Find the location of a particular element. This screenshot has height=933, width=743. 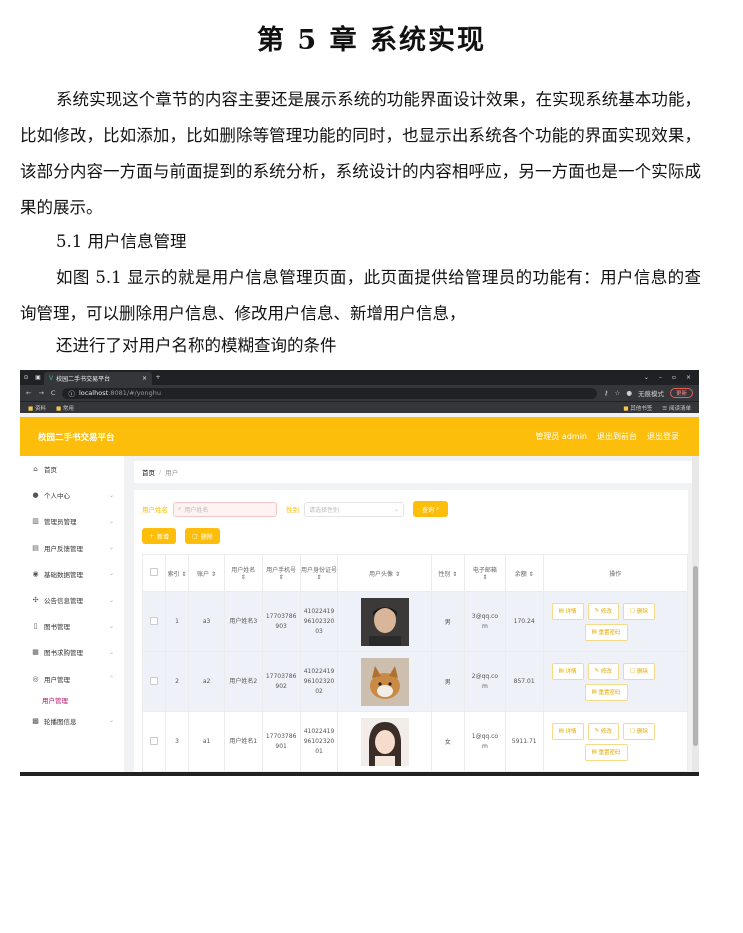

browser-menu-icon: ⊙ is located at coordinates (26, 377).